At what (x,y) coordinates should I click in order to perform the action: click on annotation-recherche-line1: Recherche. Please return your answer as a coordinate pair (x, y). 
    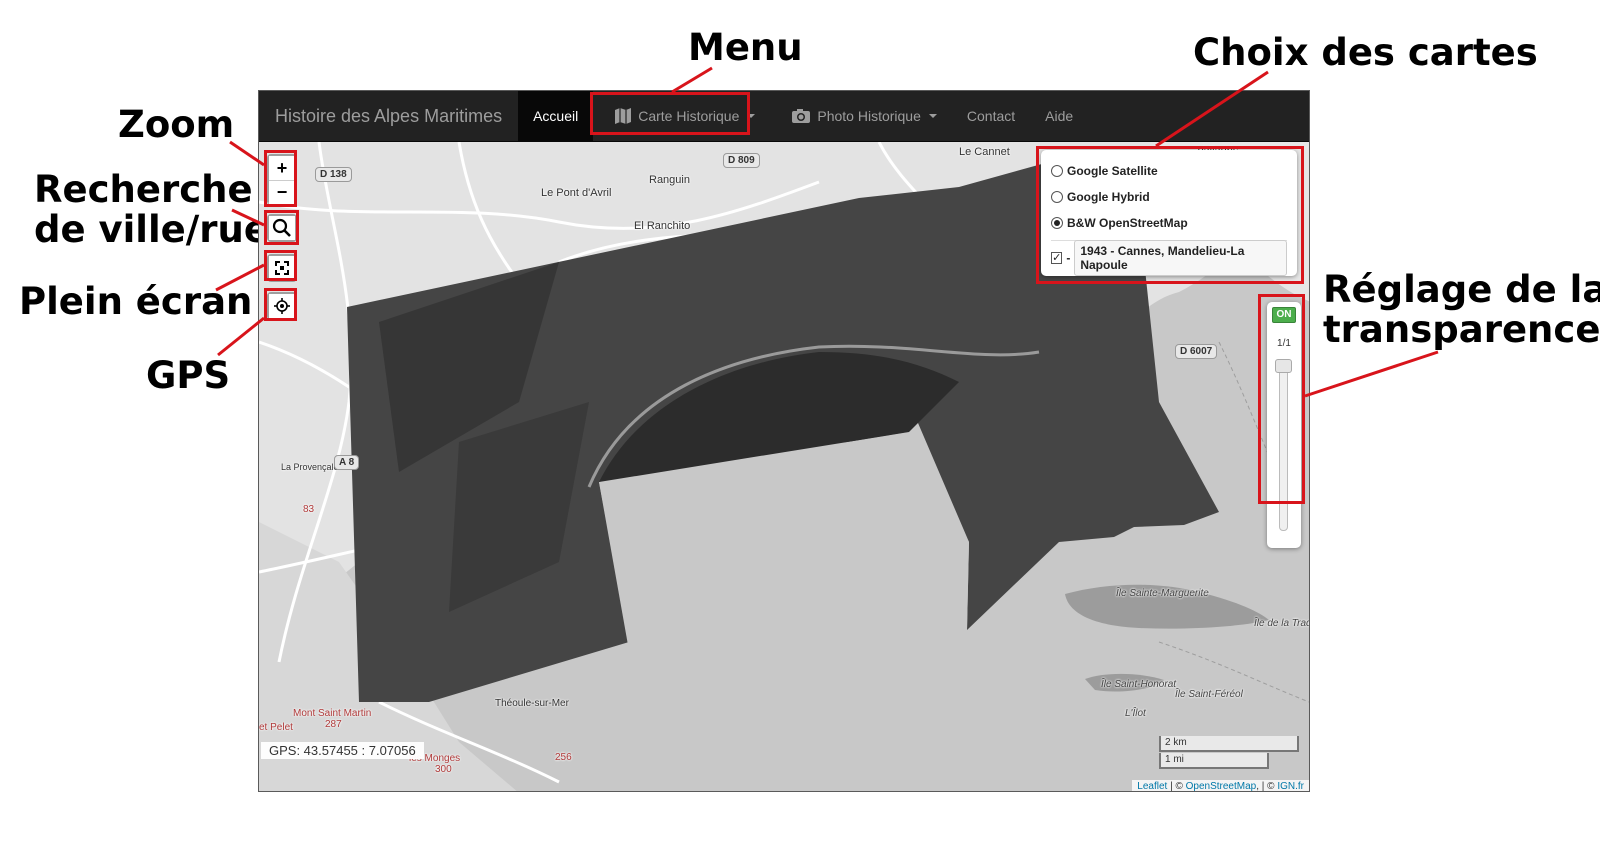
    Looking at the image, I should click on (143, 189).